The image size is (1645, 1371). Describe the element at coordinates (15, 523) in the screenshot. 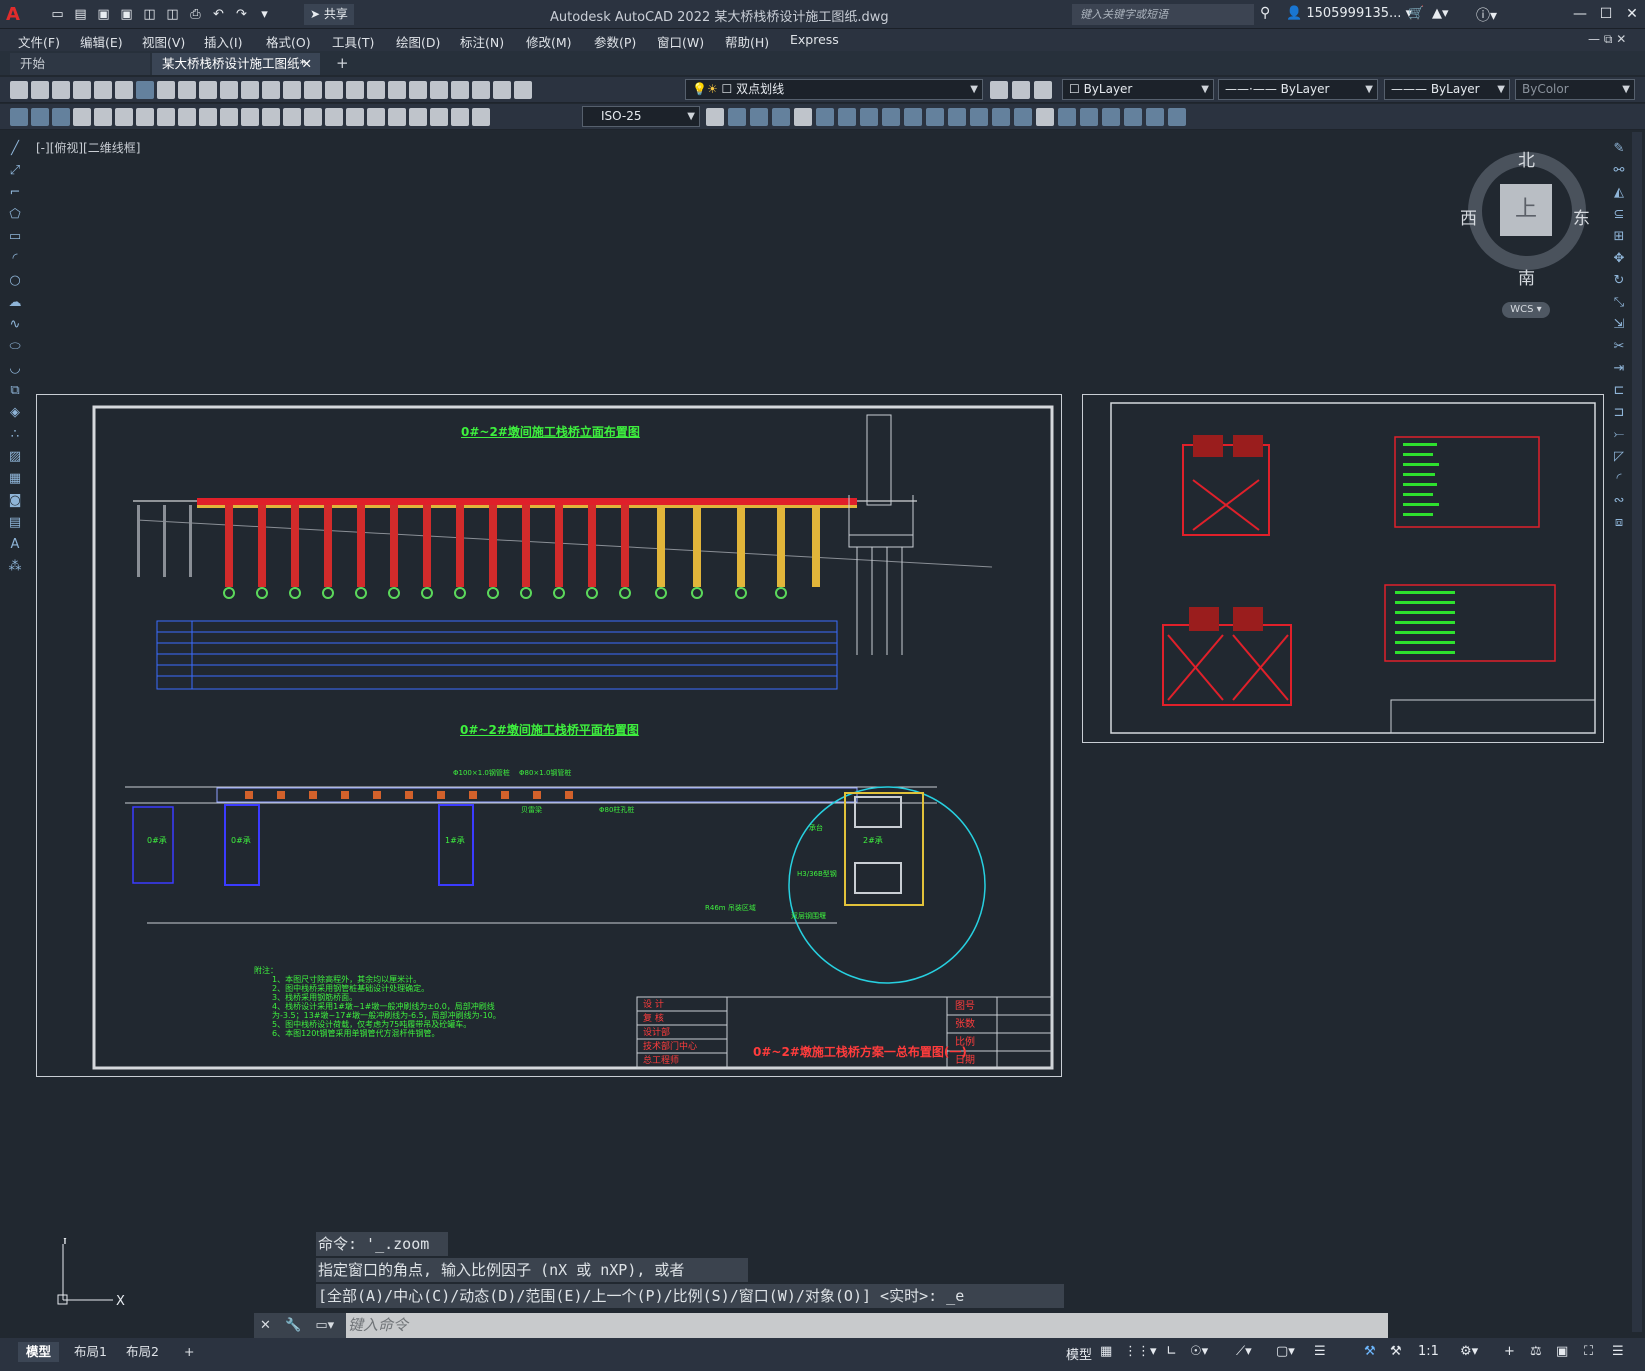

I see `table-icon: ▤` at that location.